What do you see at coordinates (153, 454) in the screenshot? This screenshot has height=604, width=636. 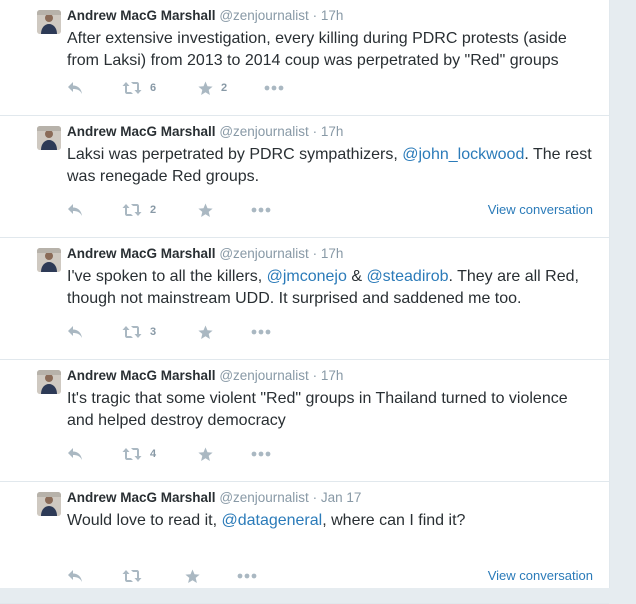 I see `retweet-count: 4` at bounding box center [153, 454].